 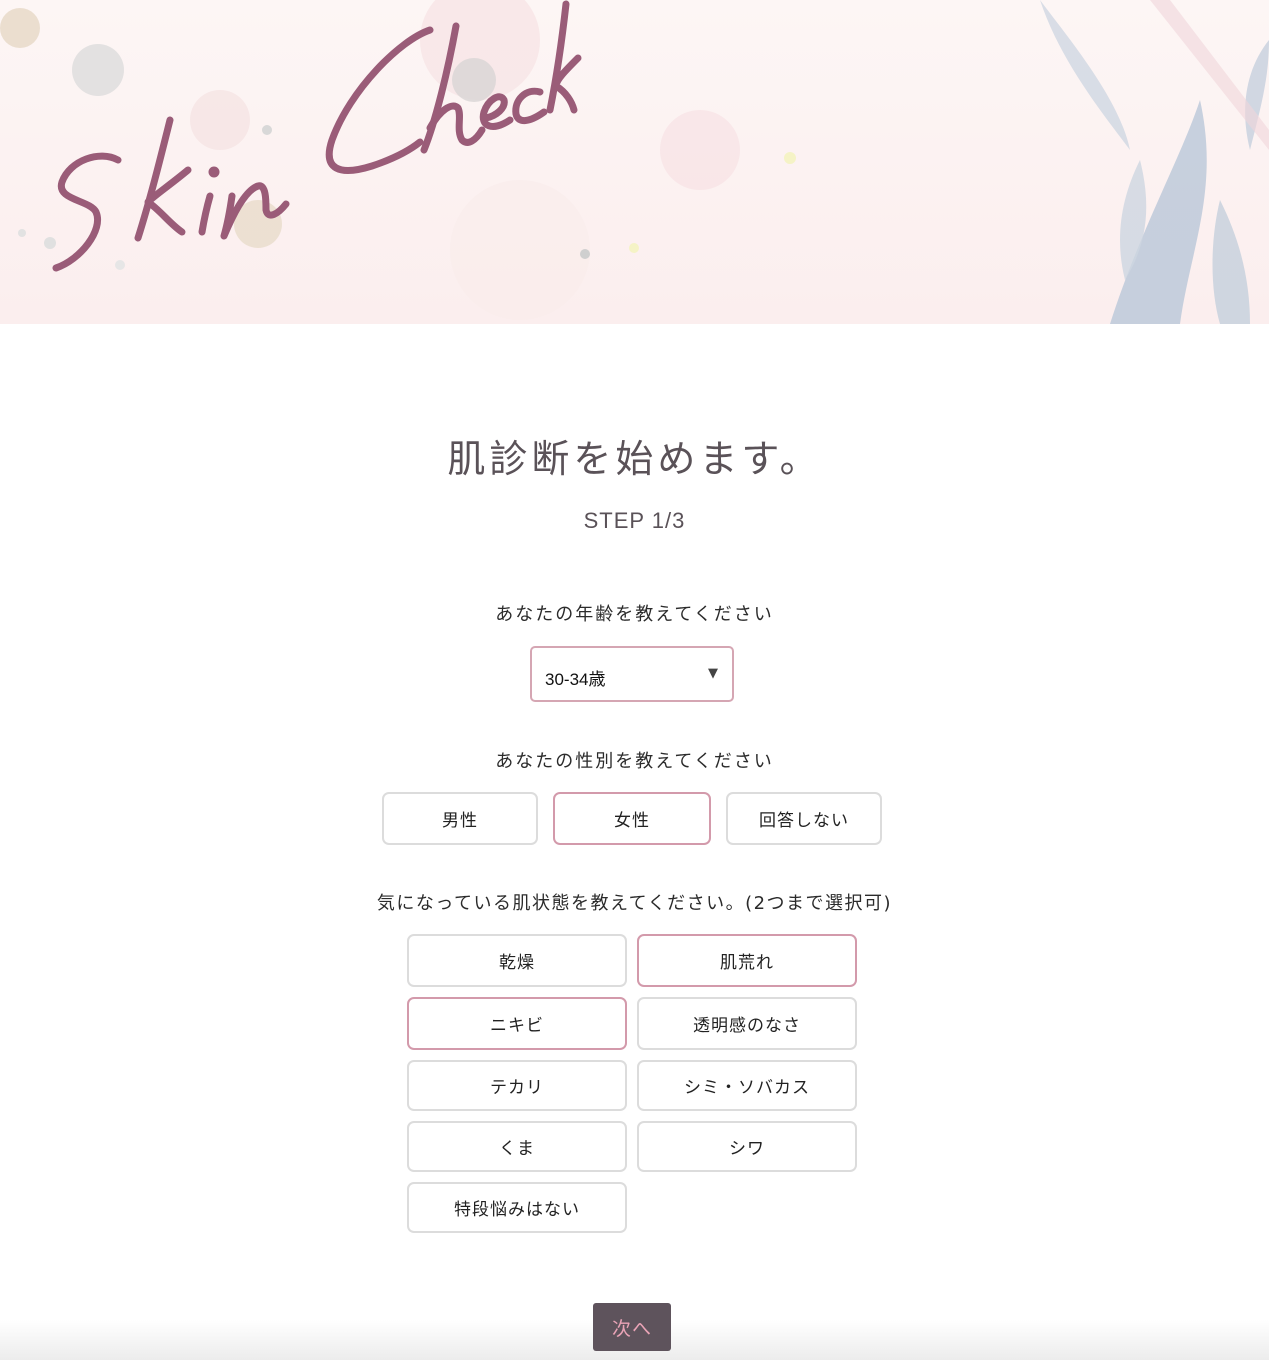 What do you see at coordinates (517, 1146) in the screenshot?
I see `concern-option-dark-circles: くま` at bounding box center [517, 1146].